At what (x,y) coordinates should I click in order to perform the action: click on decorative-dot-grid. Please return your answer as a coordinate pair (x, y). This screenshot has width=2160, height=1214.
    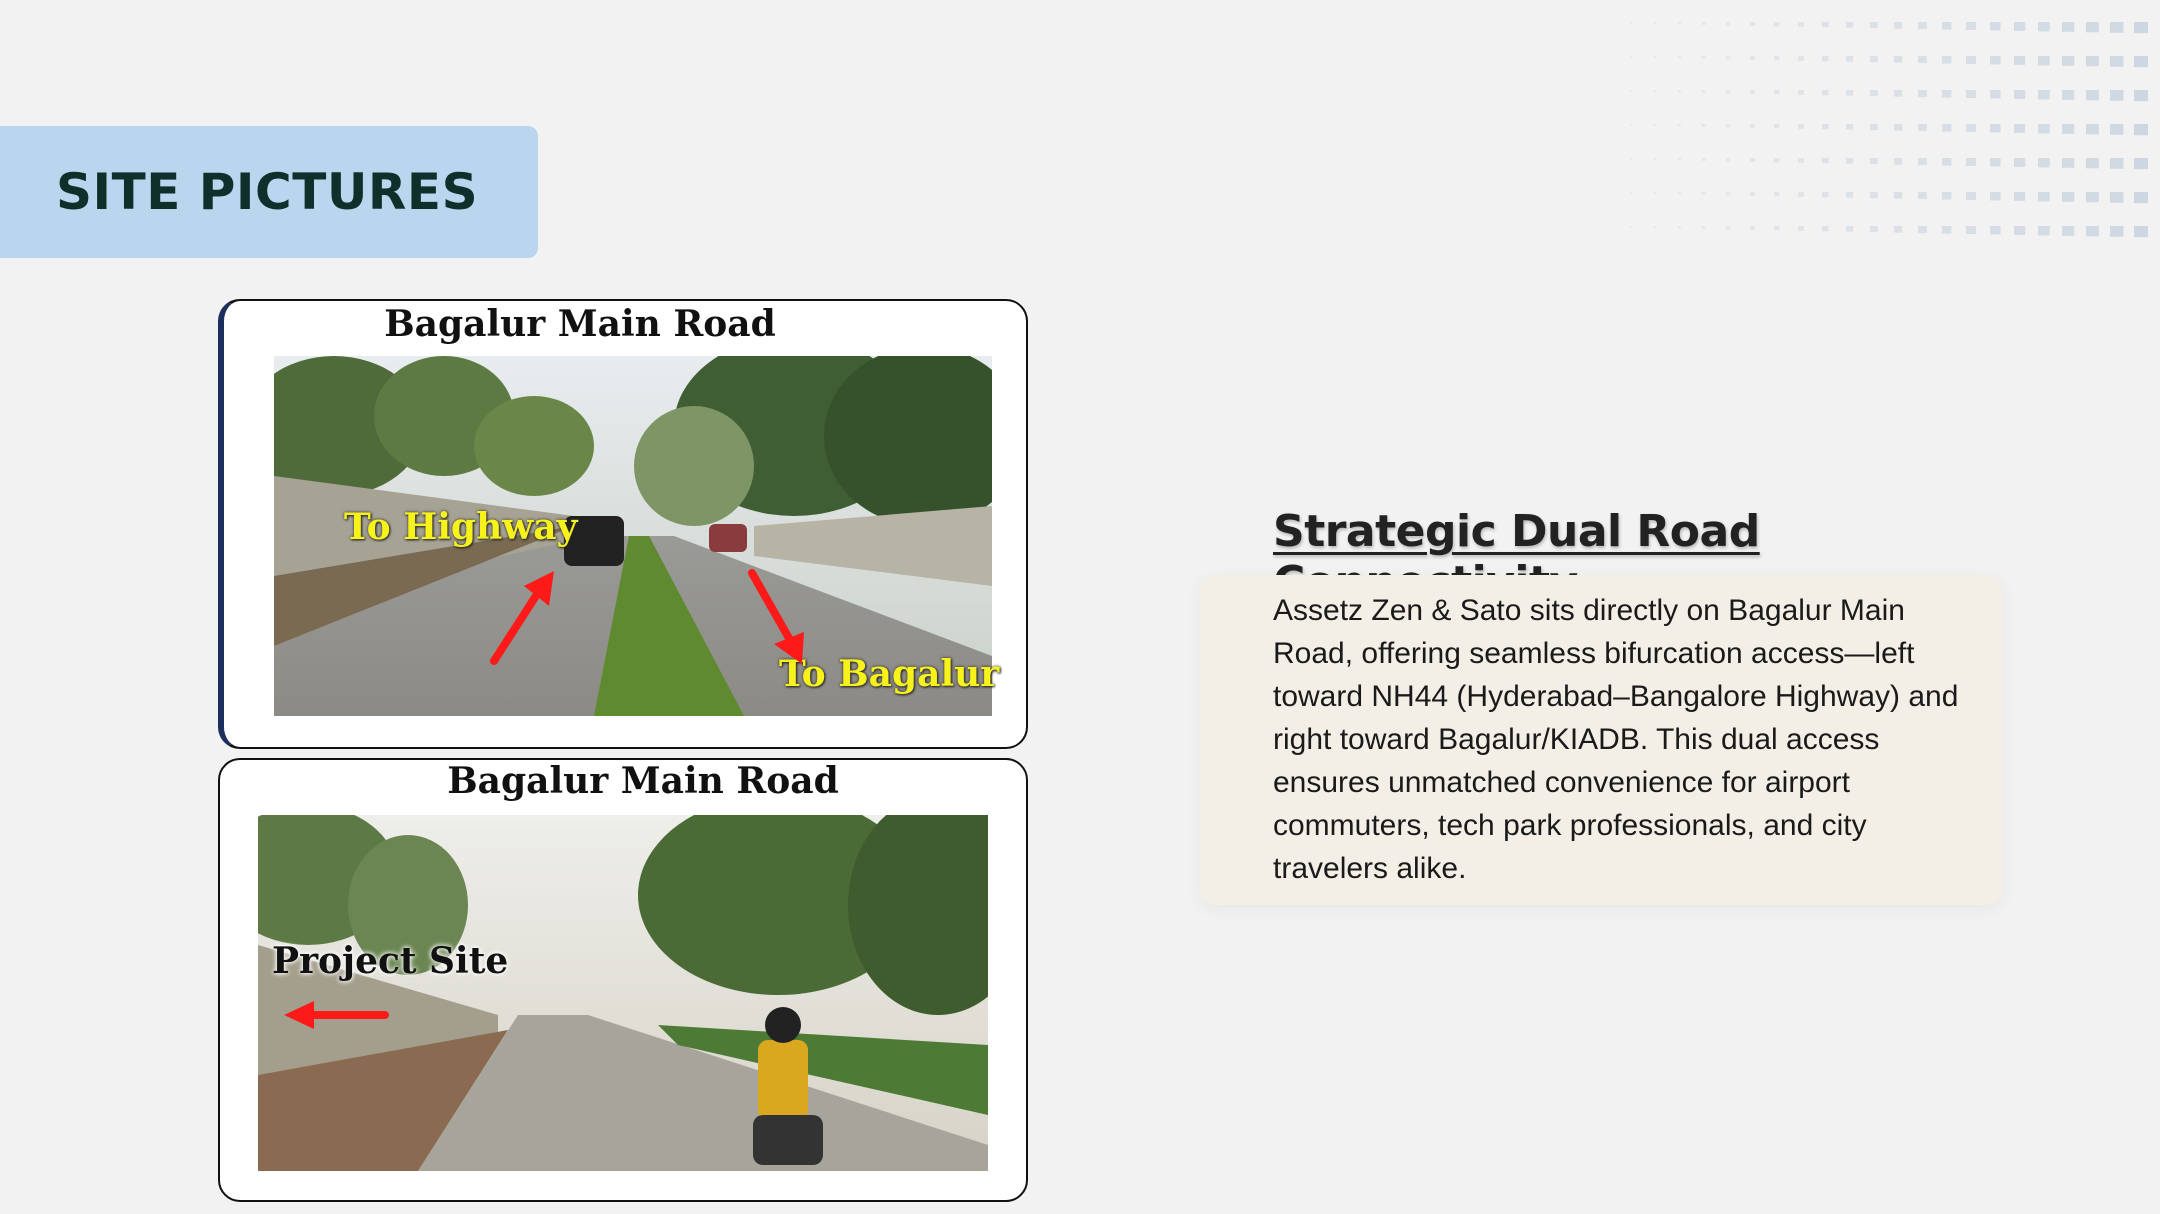
    Looking at the image, I should click on (1889, 130).